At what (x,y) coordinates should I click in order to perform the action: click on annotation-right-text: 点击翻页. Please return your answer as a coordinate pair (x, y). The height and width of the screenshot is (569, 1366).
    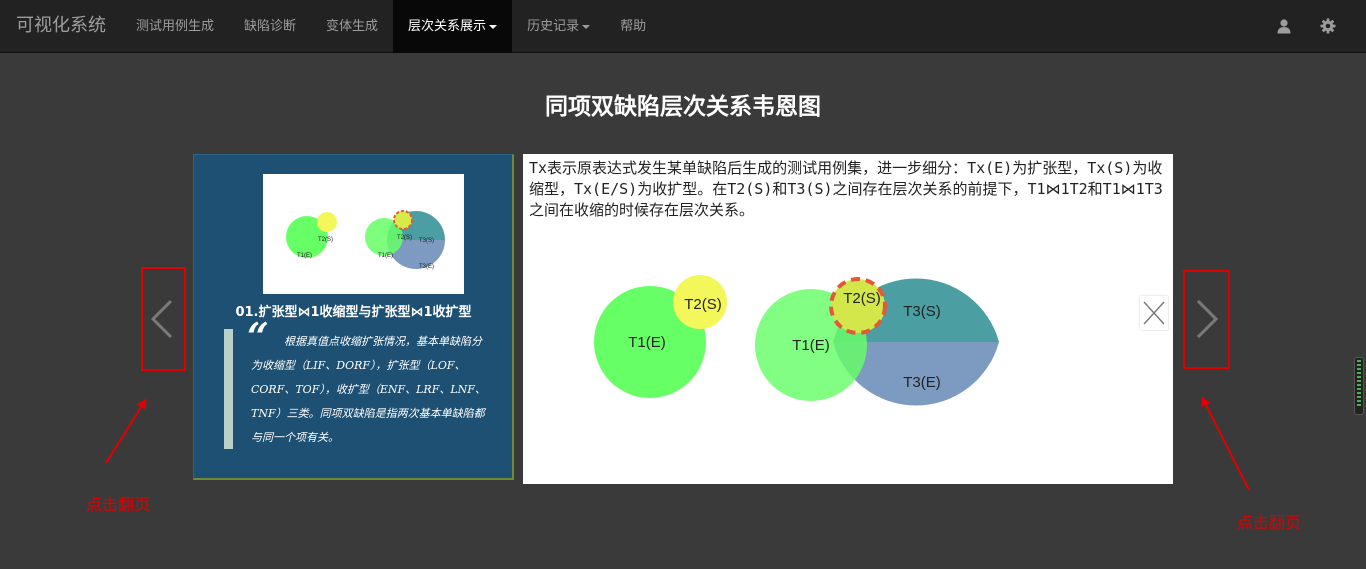
    Looking at the image, I should click on (1269, 522).